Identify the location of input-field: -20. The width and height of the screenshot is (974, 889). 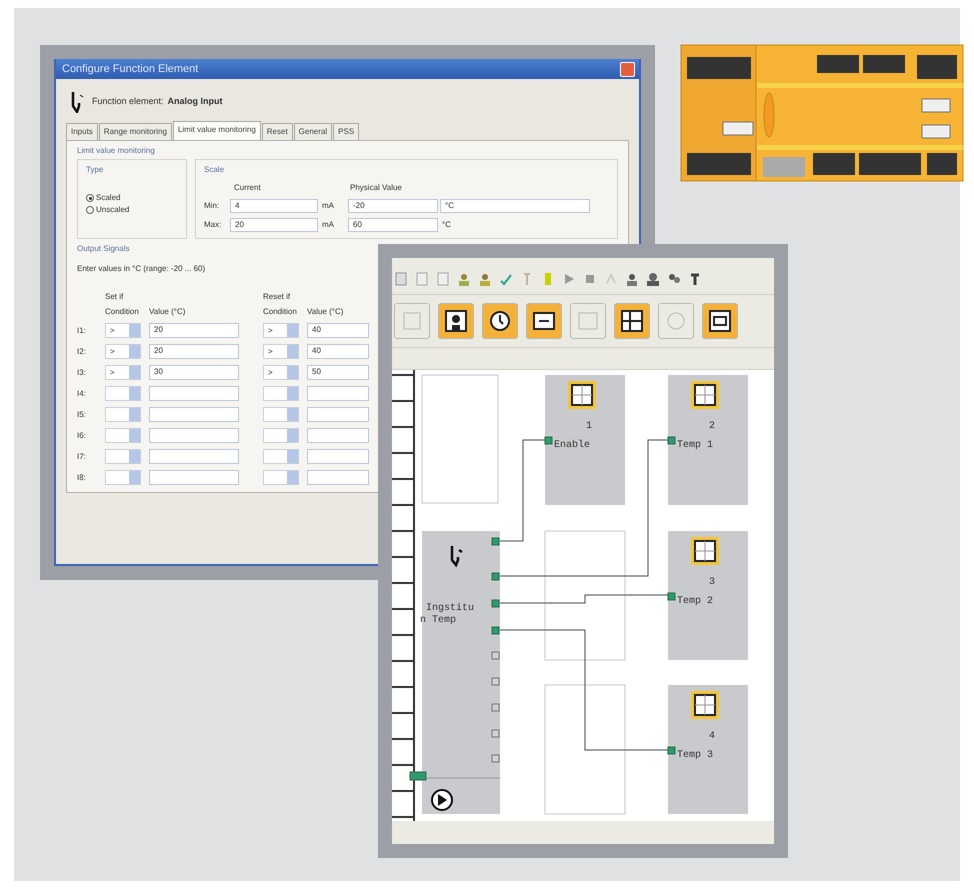
(393, 205).